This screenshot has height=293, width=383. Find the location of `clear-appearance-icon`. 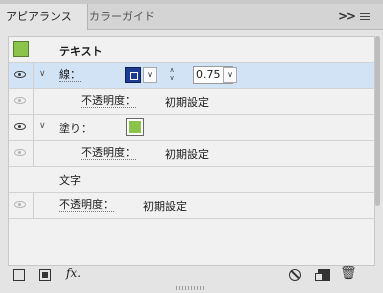

clear-appearance-icon is located at coordinates (295, 275).